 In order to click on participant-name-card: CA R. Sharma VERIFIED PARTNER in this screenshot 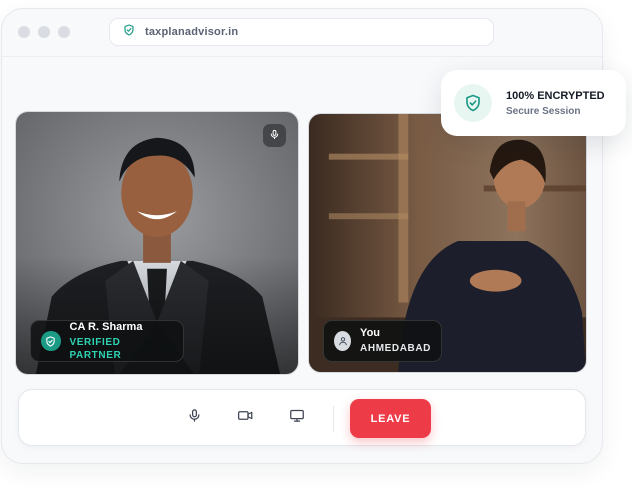, I will do `click(107, 341)`.